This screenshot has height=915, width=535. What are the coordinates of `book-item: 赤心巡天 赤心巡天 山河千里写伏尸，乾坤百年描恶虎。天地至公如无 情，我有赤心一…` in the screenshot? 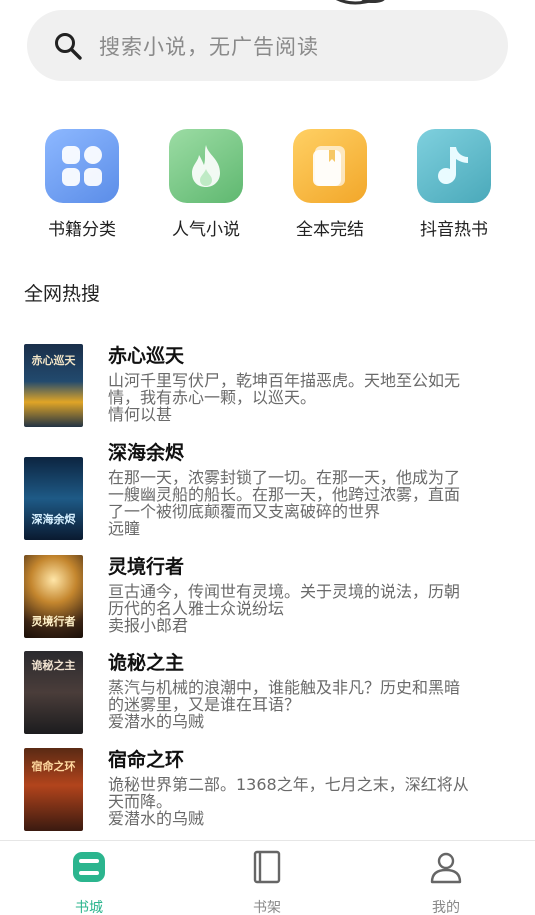 It's located at (269, 389).